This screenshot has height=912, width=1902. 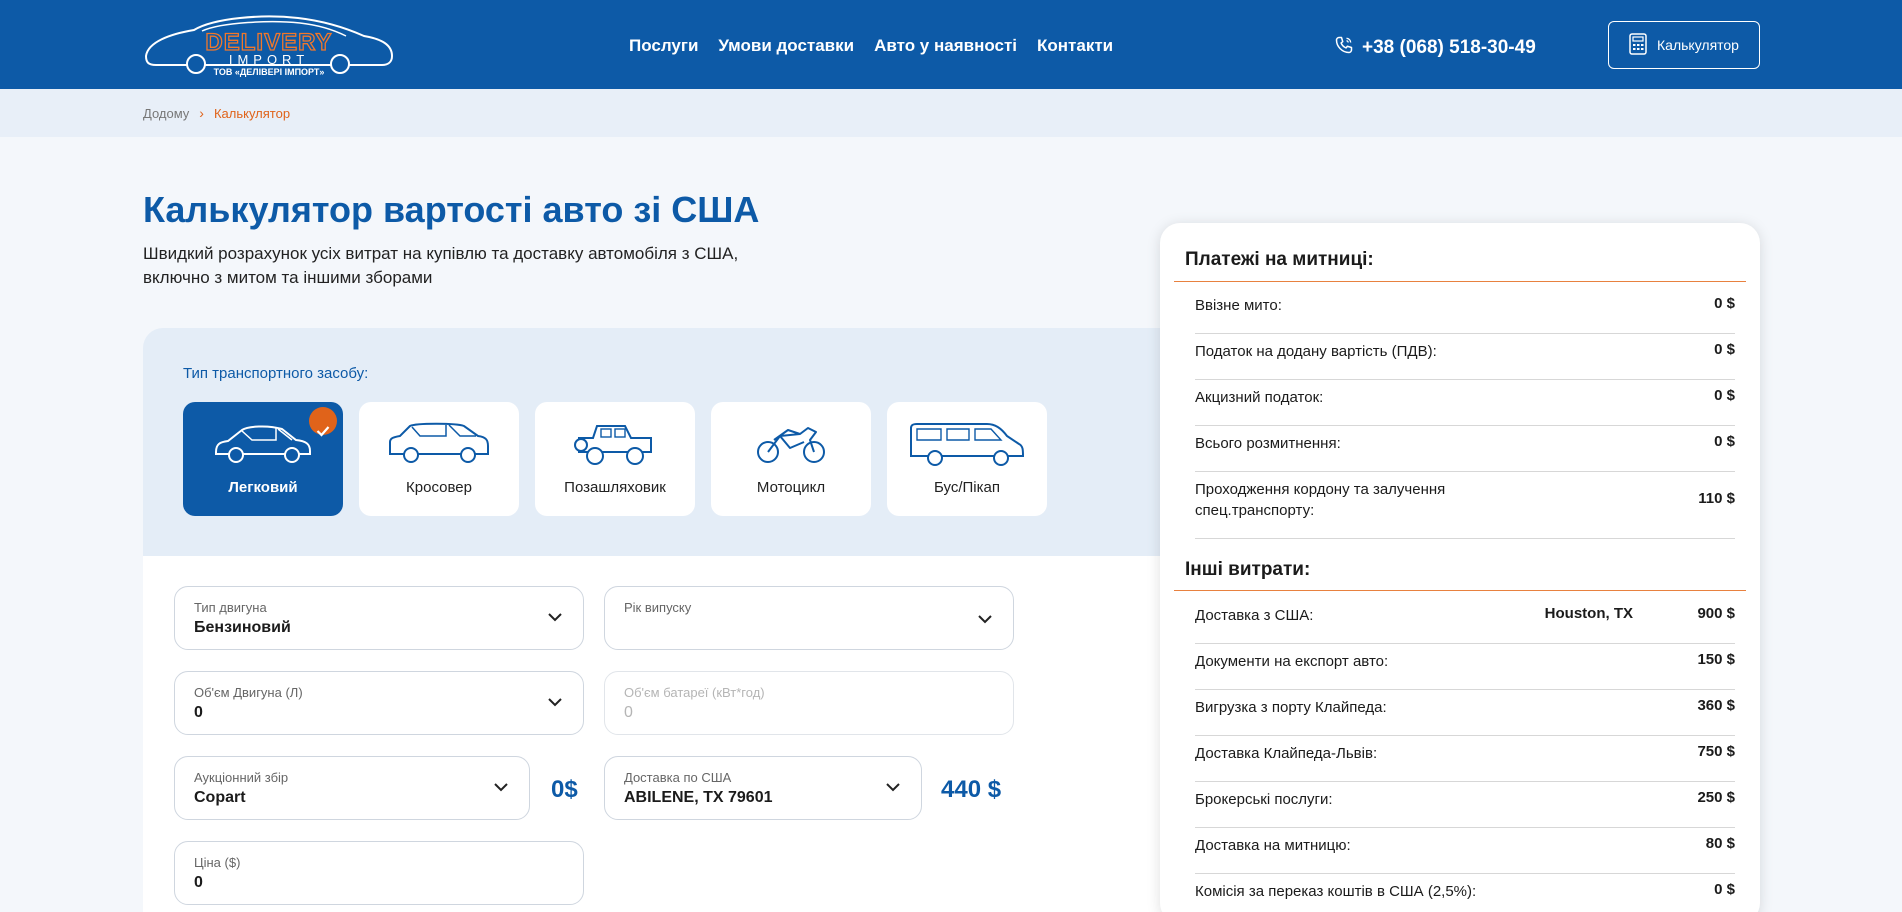 What do you see at coordinates (809, 618) in the screenshot?
I see `year-select: Рік випуску` at bounding box center [809, 618].